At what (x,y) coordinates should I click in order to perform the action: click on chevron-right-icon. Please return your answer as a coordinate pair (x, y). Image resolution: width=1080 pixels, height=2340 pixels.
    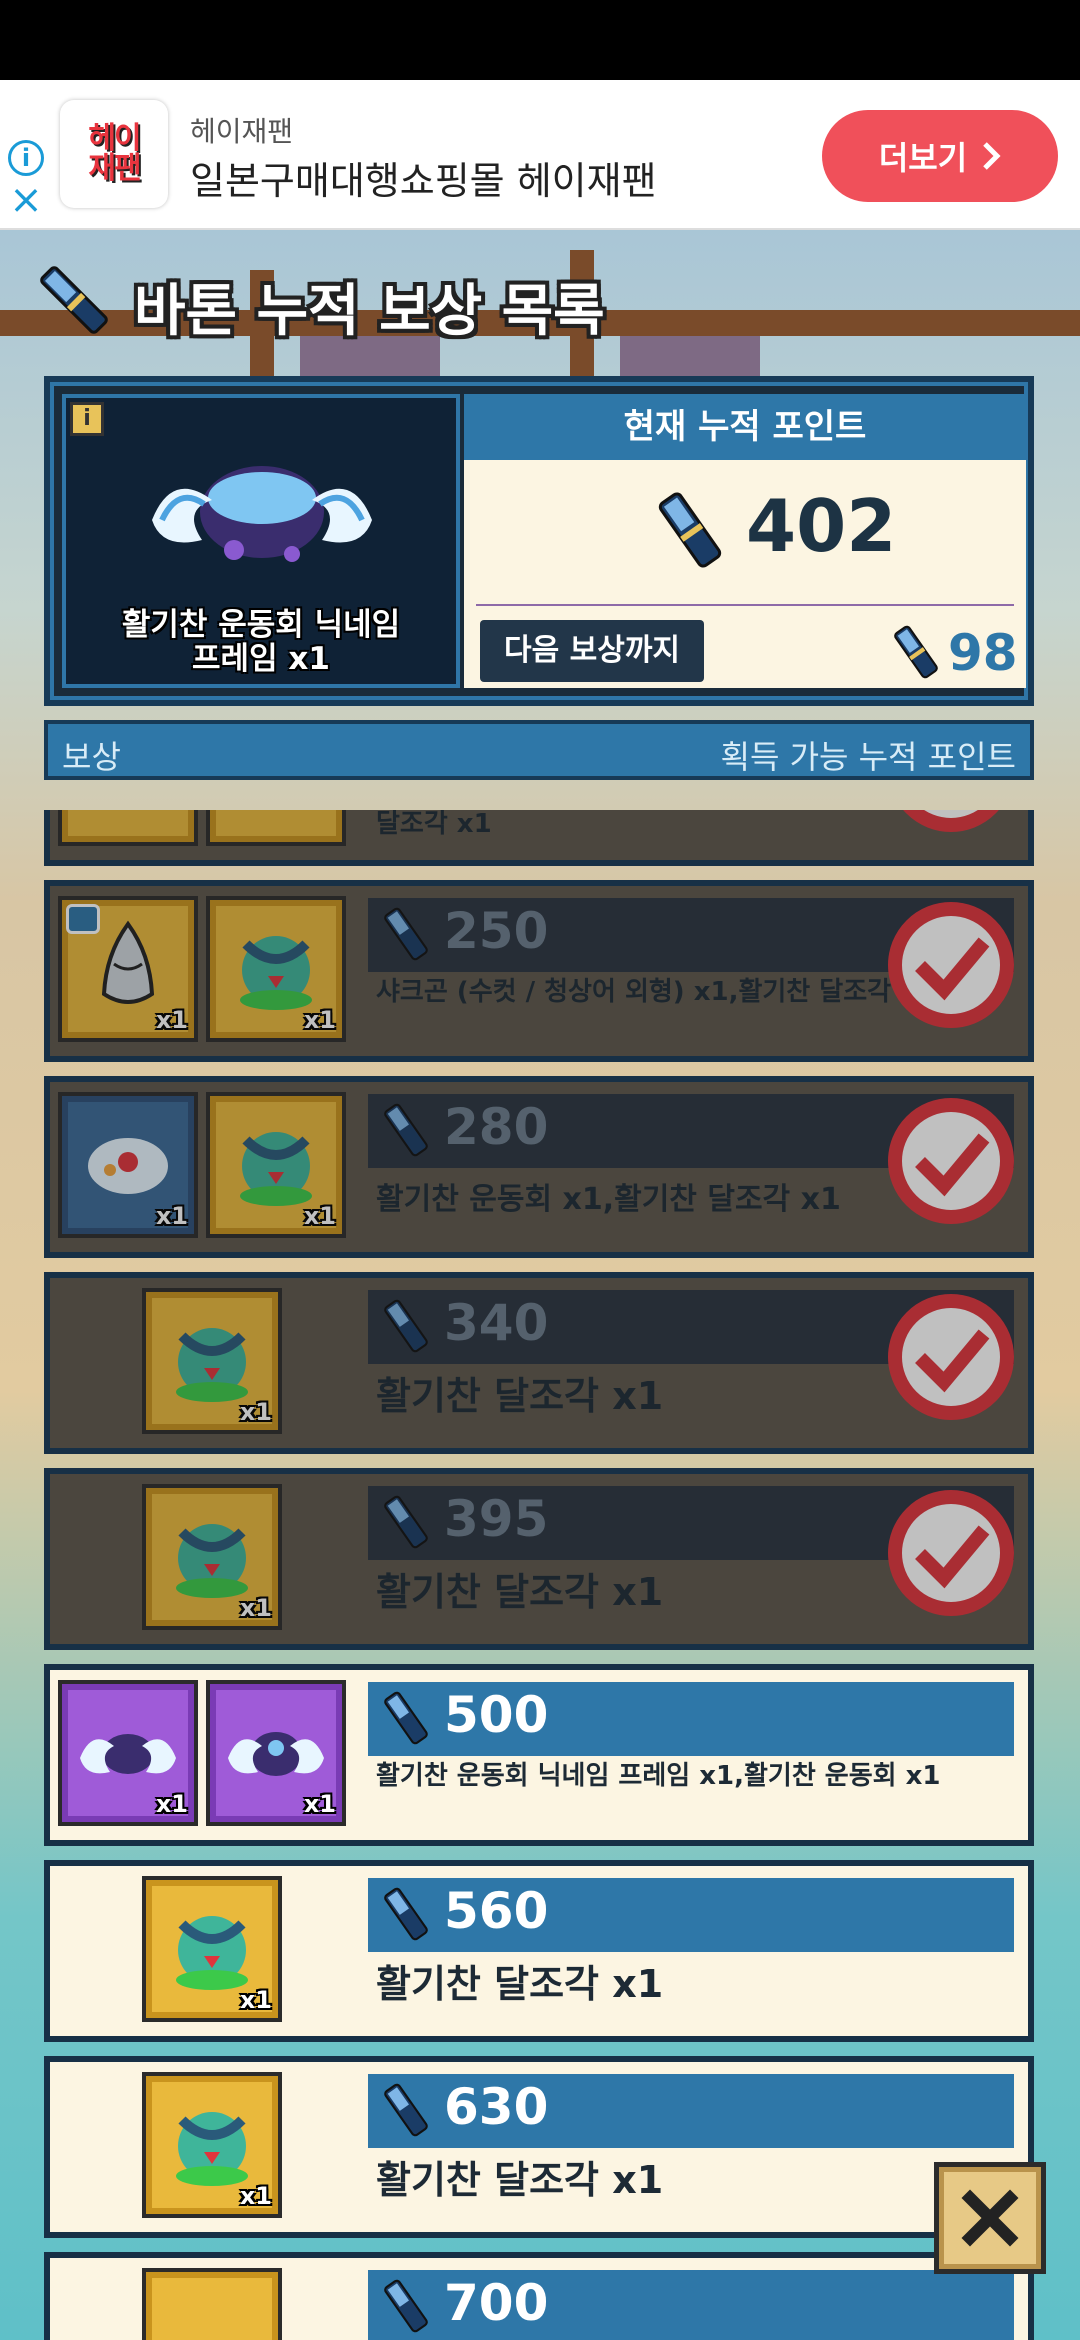
    Looking at the image, I should click on (992, 156).